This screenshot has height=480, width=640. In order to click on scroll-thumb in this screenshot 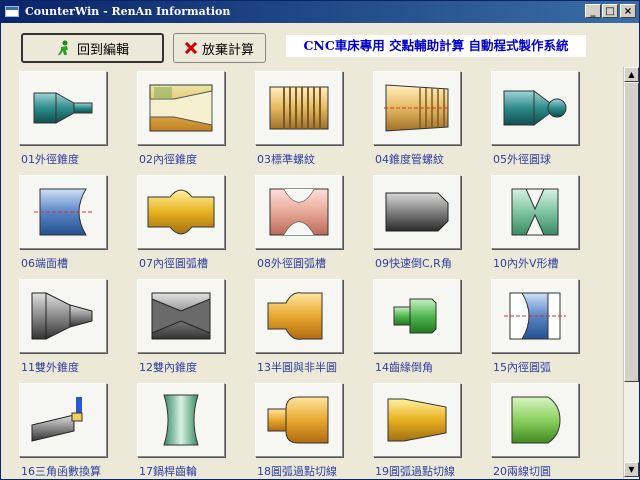, I will do `click(631, 232)`.